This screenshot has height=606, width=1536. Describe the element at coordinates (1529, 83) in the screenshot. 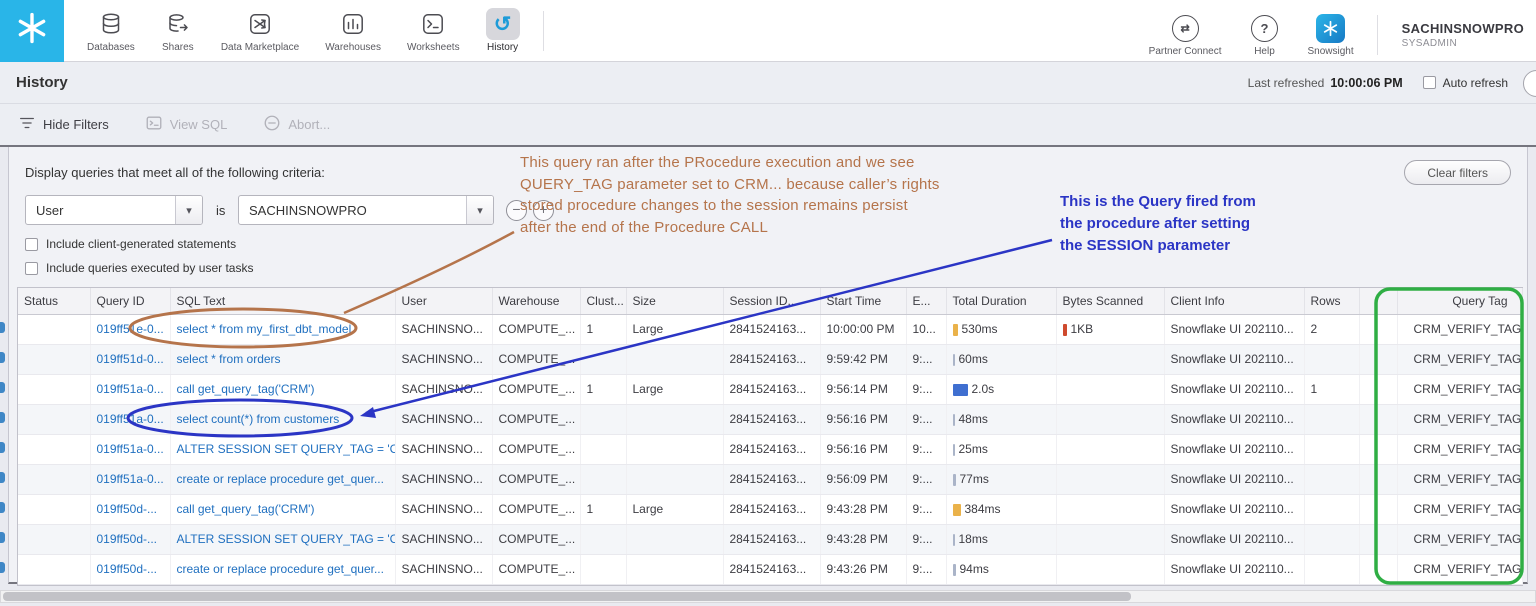

I see `refresh-button` at that location.